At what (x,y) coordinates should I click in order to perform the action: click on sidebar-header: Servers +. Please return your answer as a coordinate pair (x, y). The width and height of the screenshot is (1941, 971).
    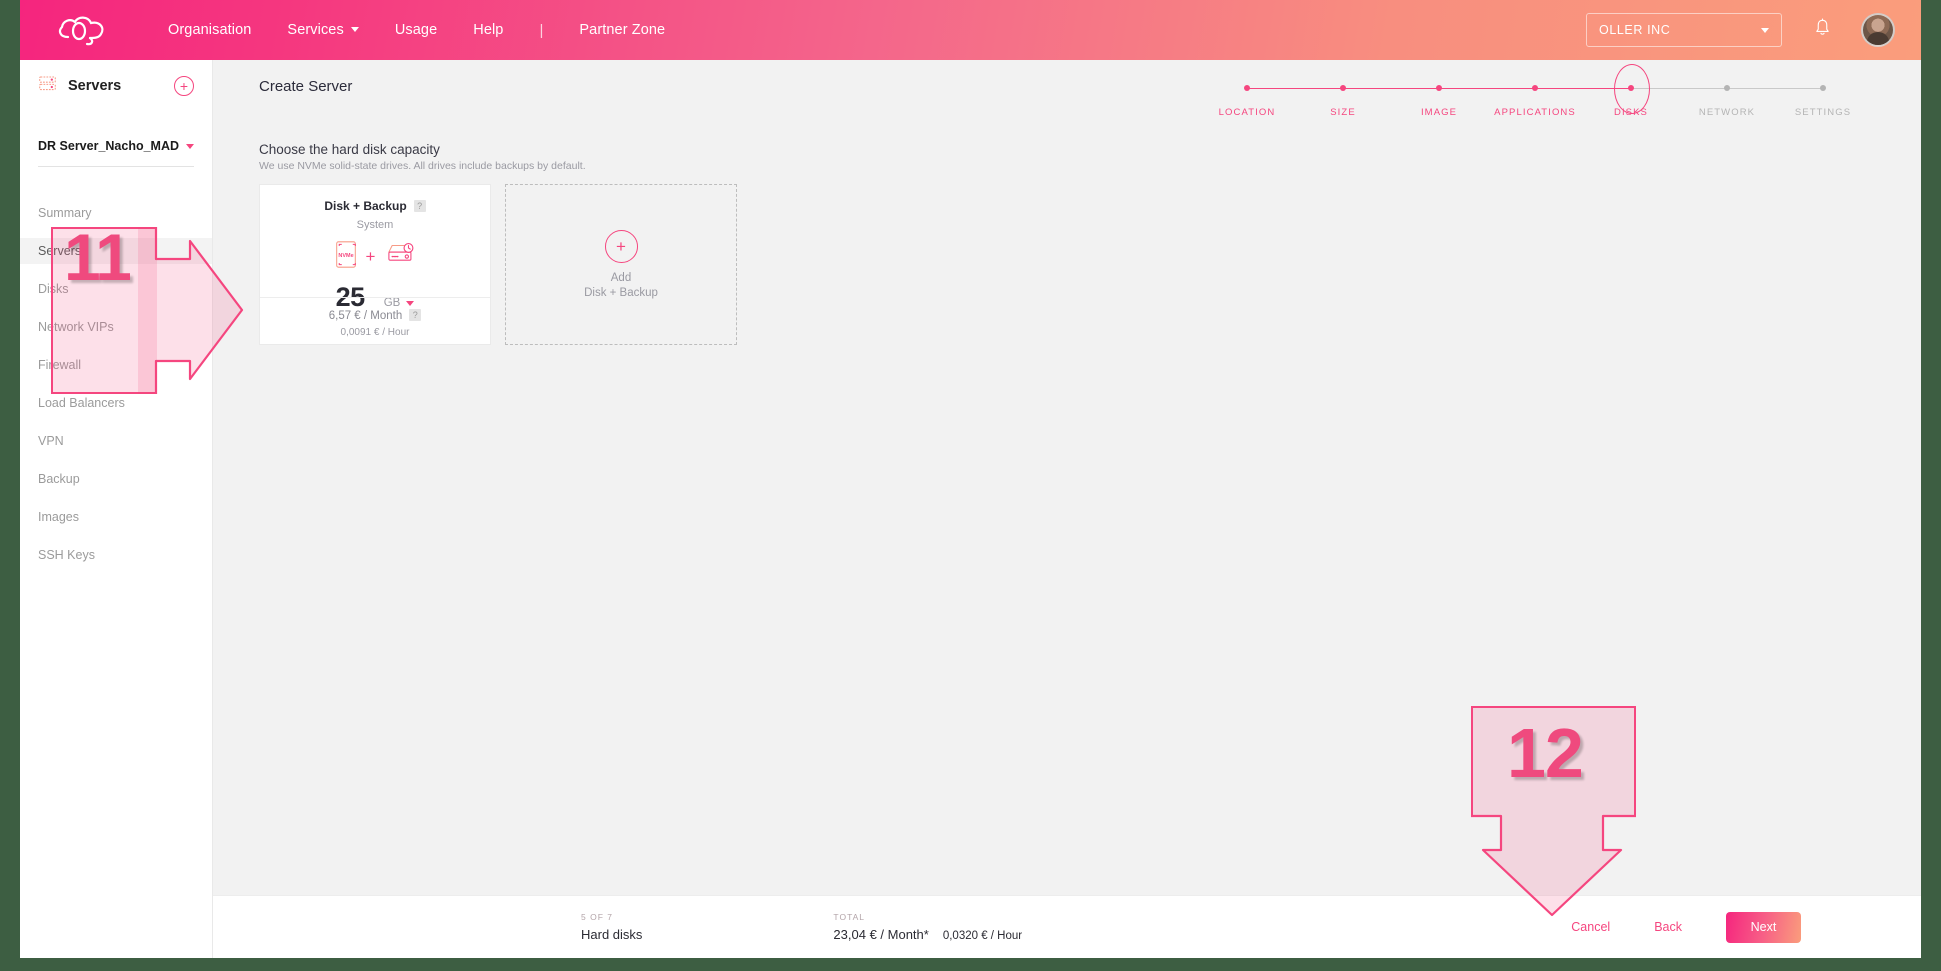
    Looking at the image, I should click on (116, 79).